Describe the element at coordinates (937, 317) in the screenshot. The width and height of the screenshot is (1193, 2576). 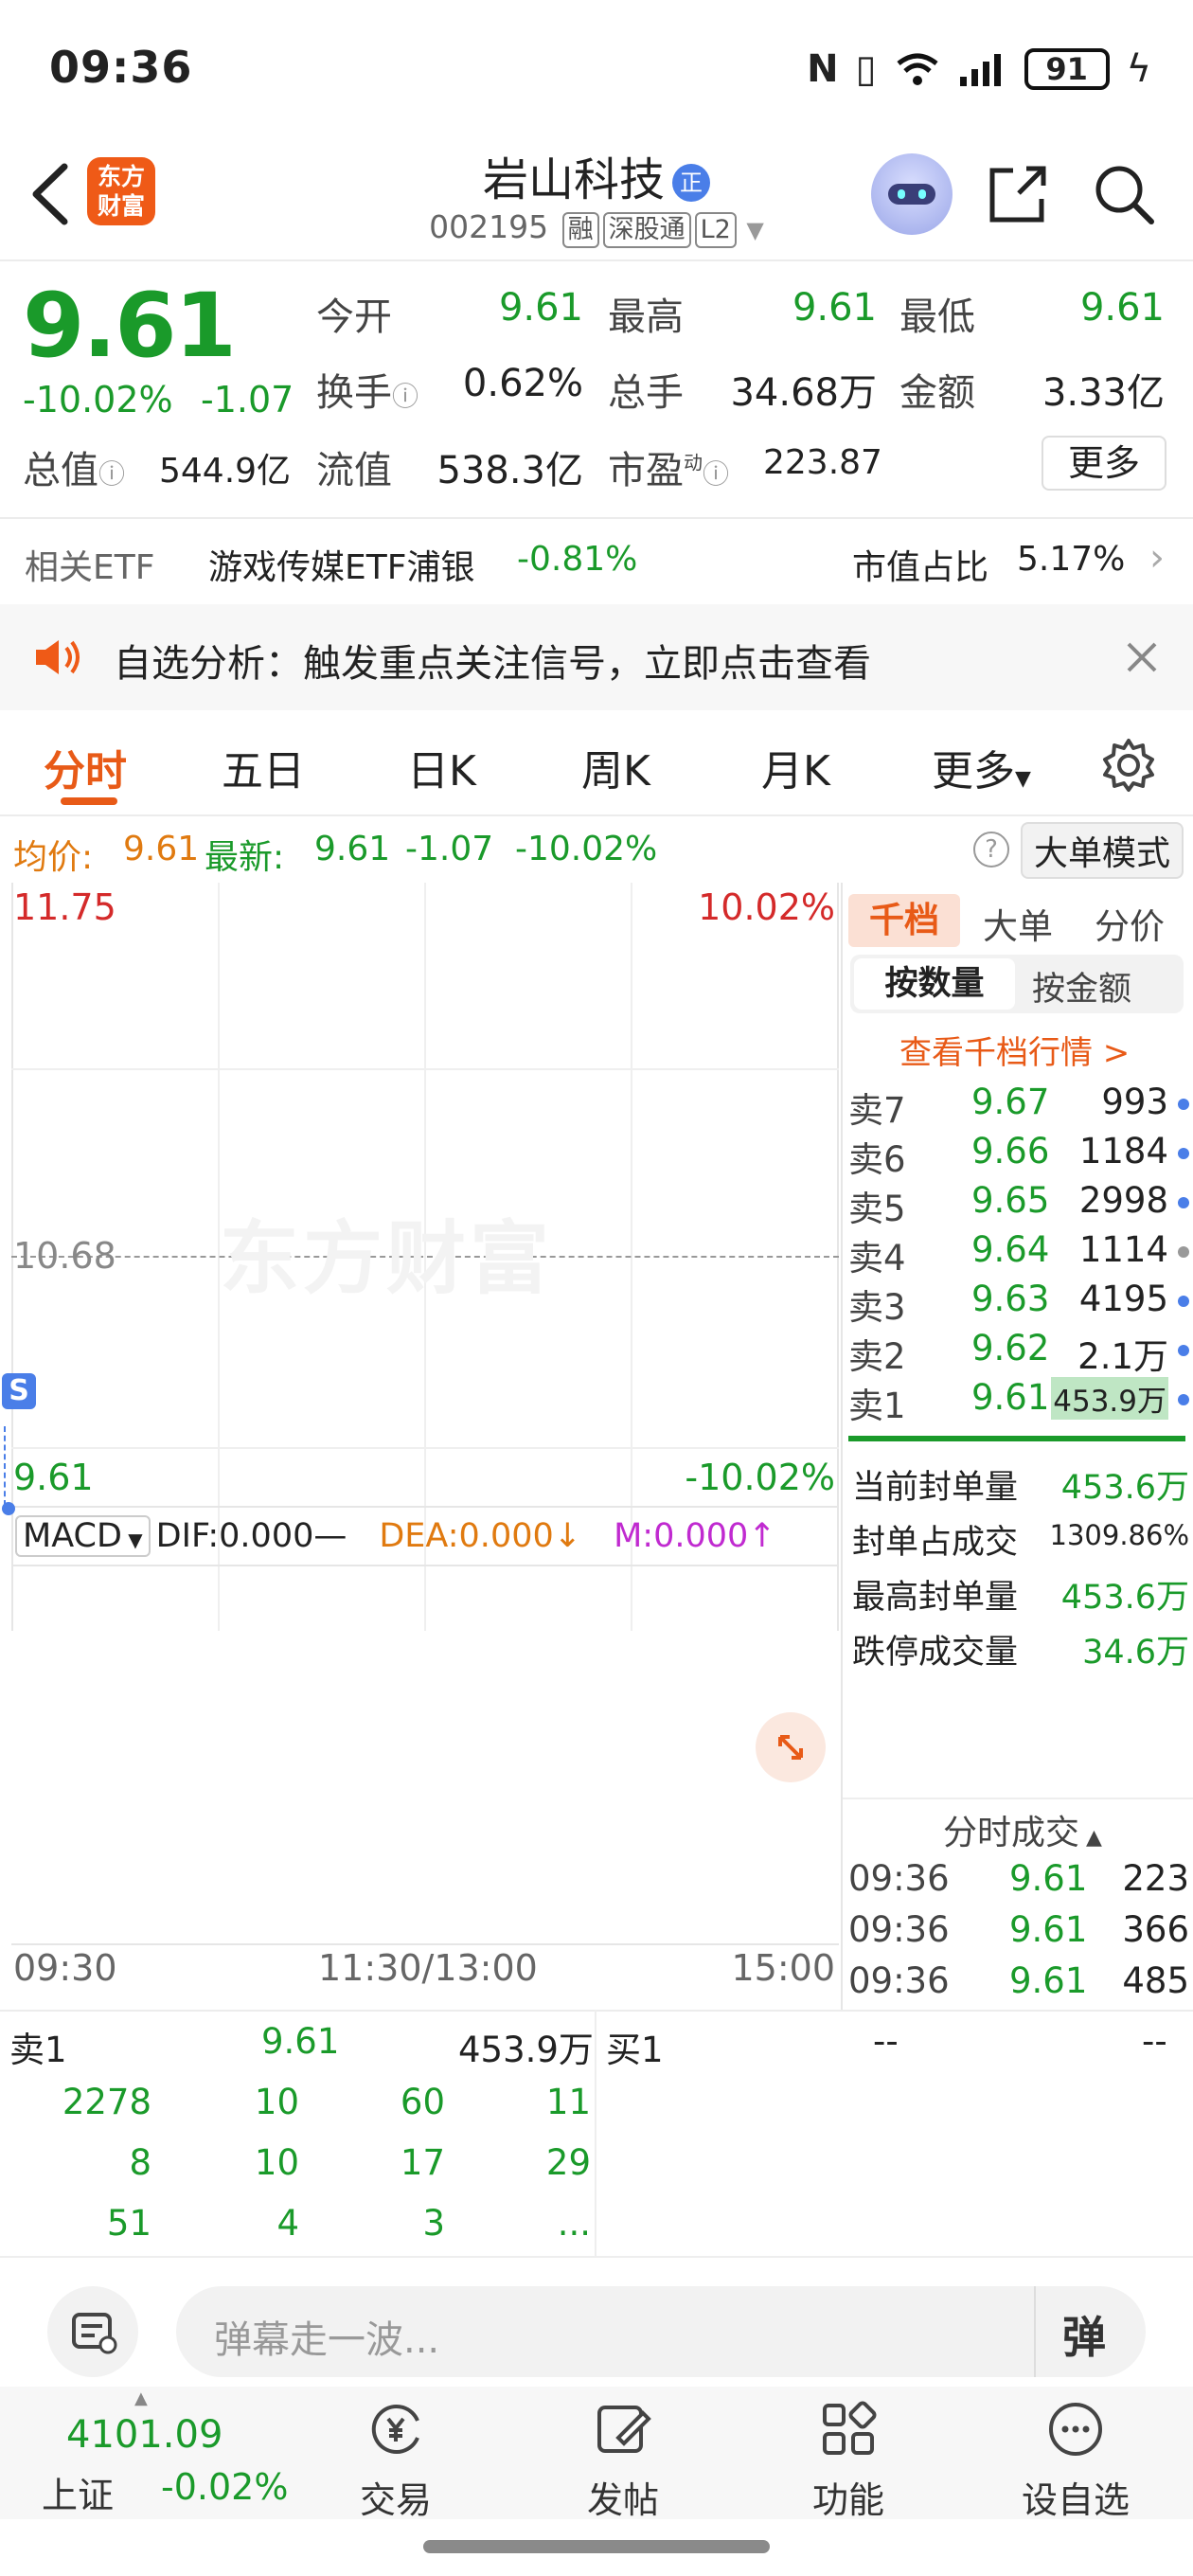
I see `low-label: 最低` at that location.